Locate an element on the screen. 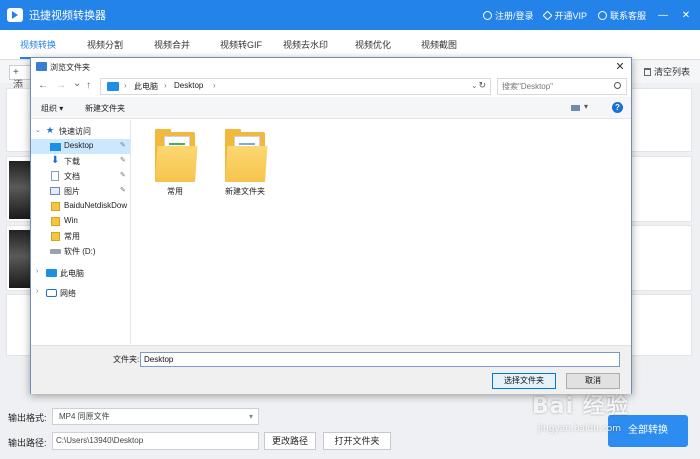  folder-item: 常用 is located at coordinates (175, 163).